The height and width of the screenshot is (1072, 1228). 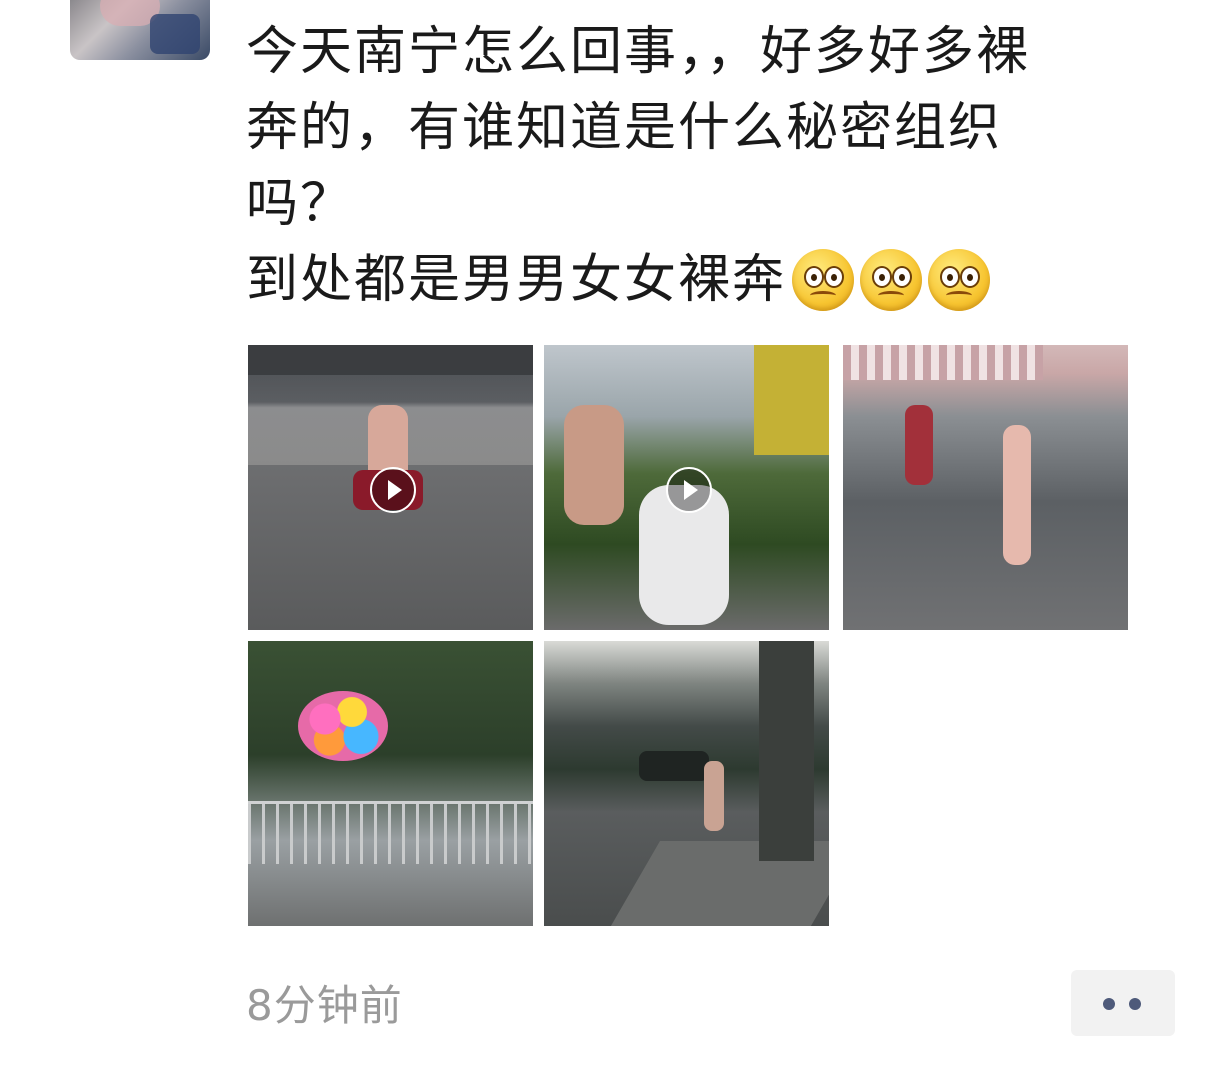 I want to click on post-text-line: 到处都是男男女女裸奔, so click(x=516, y=280).